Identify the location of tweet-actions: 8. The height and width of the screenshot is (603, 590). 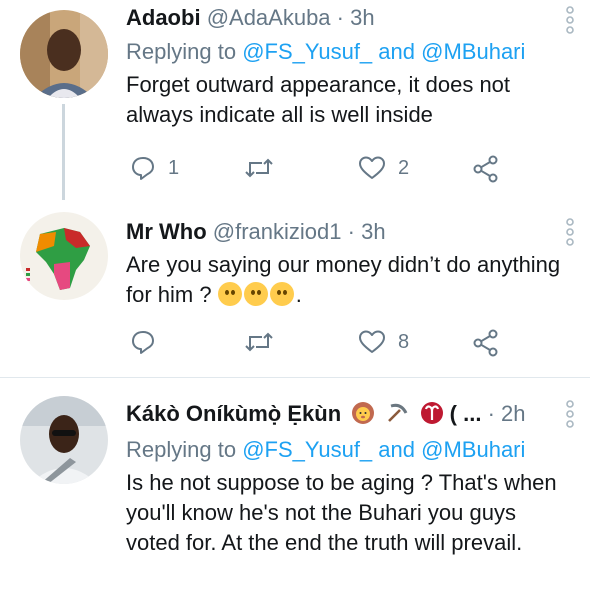
(351, 344).